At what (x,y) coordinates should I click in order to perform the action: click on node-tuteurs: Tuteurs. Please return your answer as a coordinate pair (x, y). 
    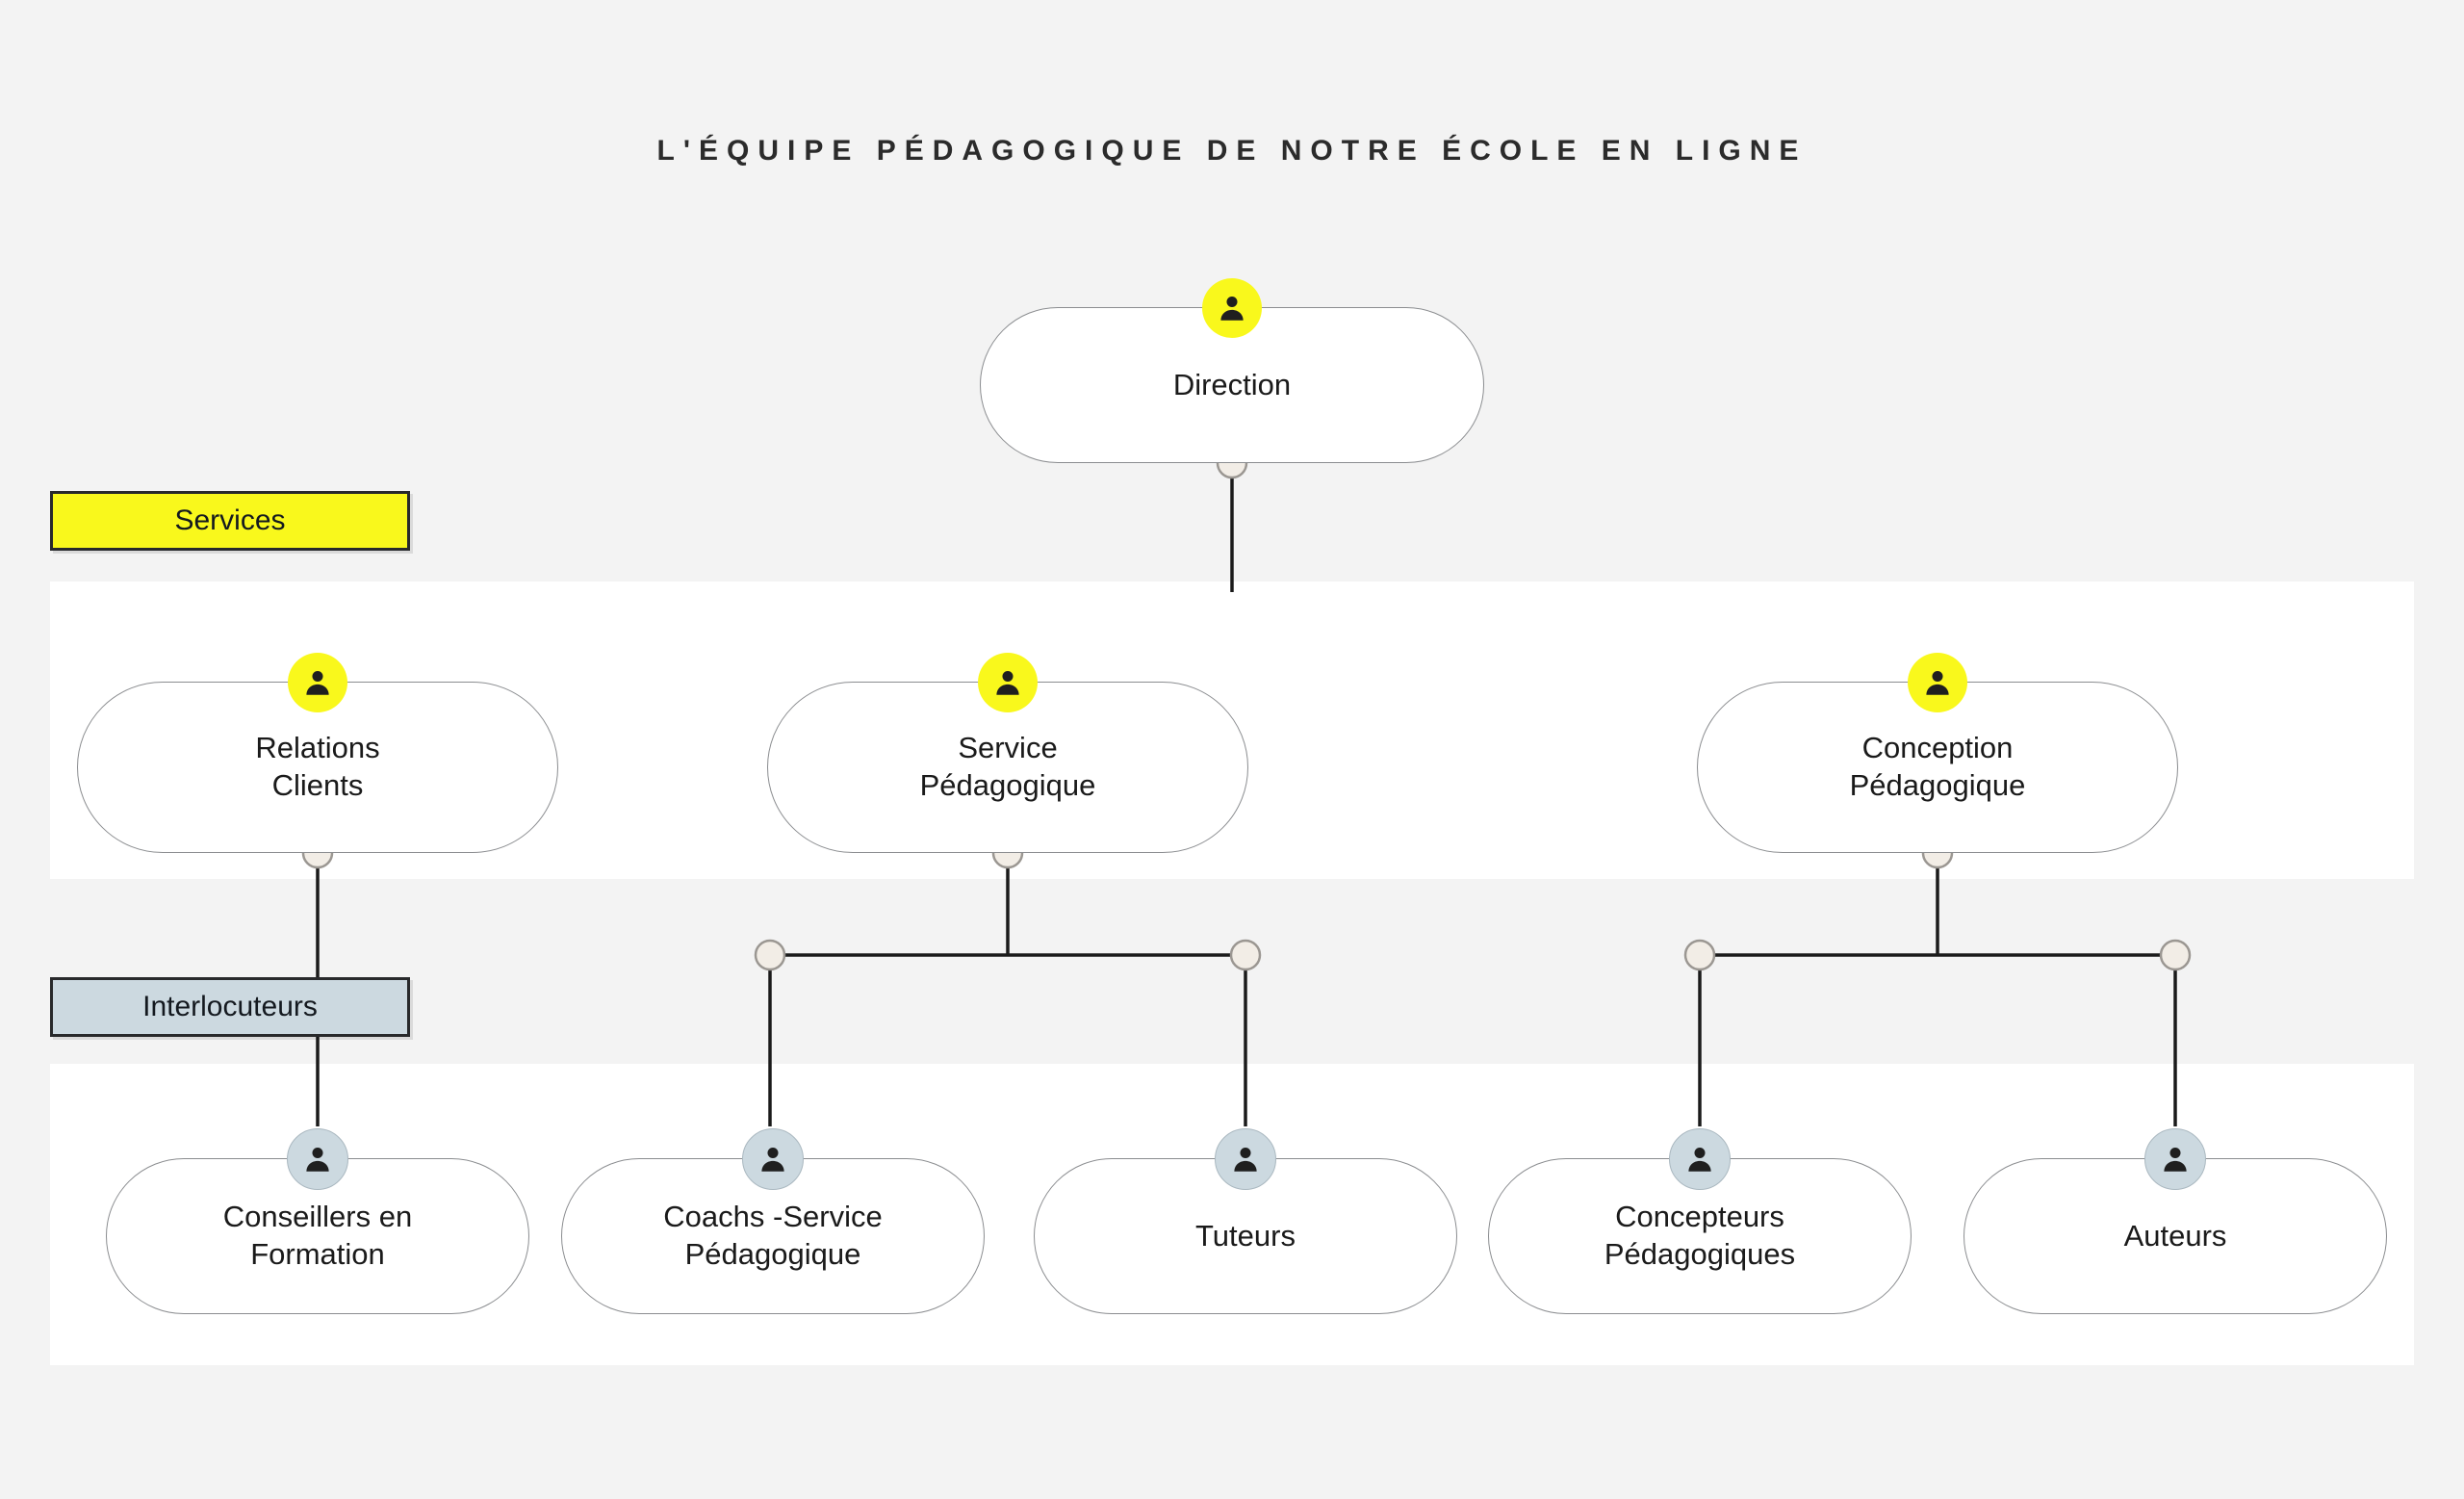
    Looking at the image, I should click on (1245, 1221).